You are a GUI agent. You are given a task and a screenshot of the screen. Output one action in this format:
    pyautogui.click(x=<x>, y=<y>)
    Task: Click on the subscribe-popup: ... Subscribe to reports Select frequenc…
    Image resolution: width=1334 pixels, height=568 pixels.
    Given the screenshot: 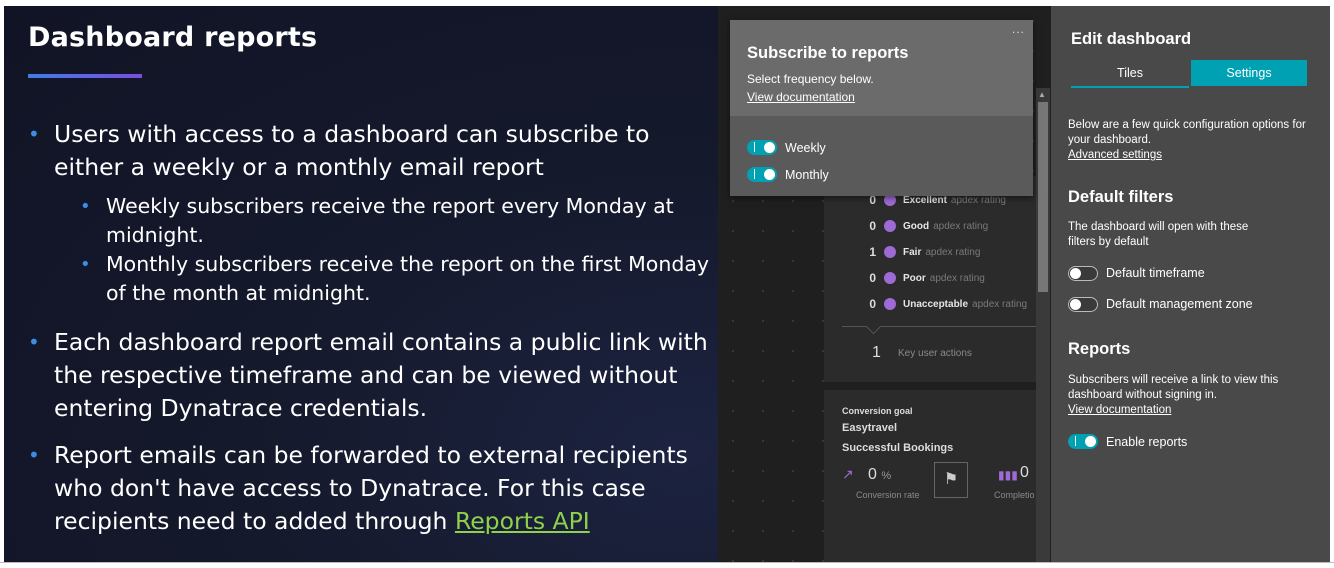 What is the action you would take?
    pyautogui.click(x=881, y=108)
    